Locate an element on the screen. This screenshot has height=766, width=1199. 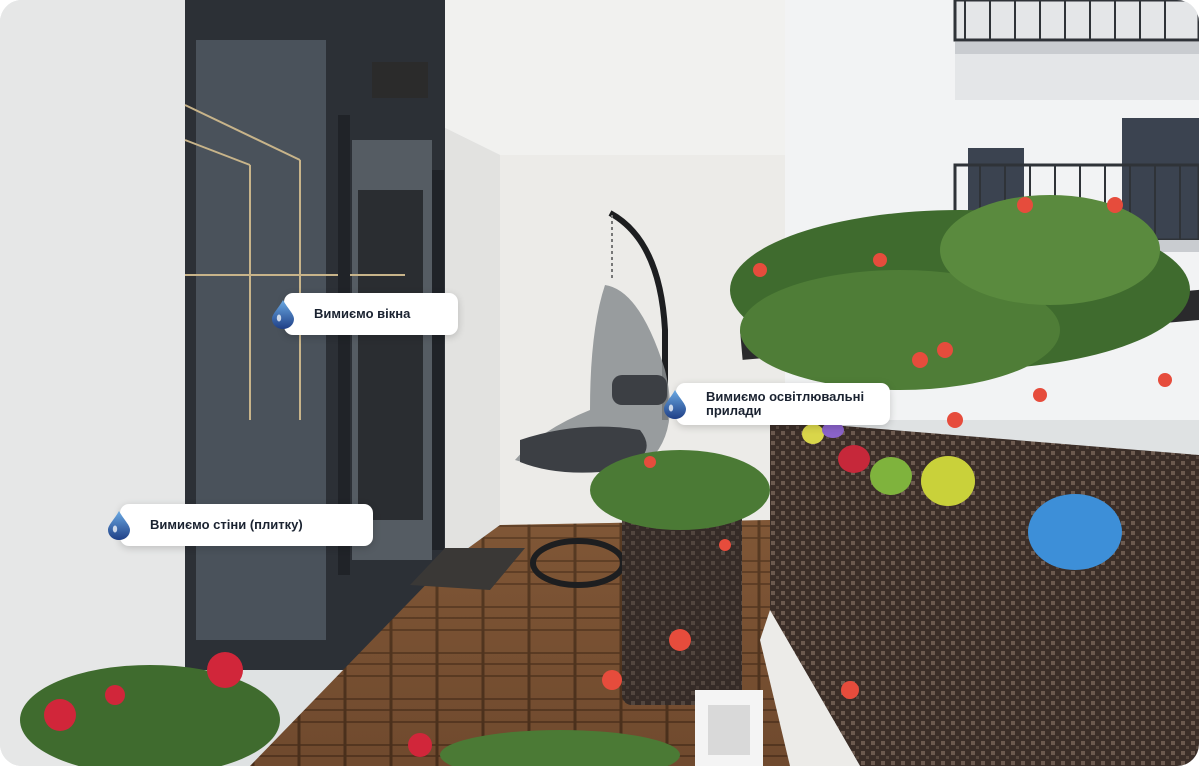
hotspot-label: Вимиємо стіни (плитку) is located at coordinates (226, 524).